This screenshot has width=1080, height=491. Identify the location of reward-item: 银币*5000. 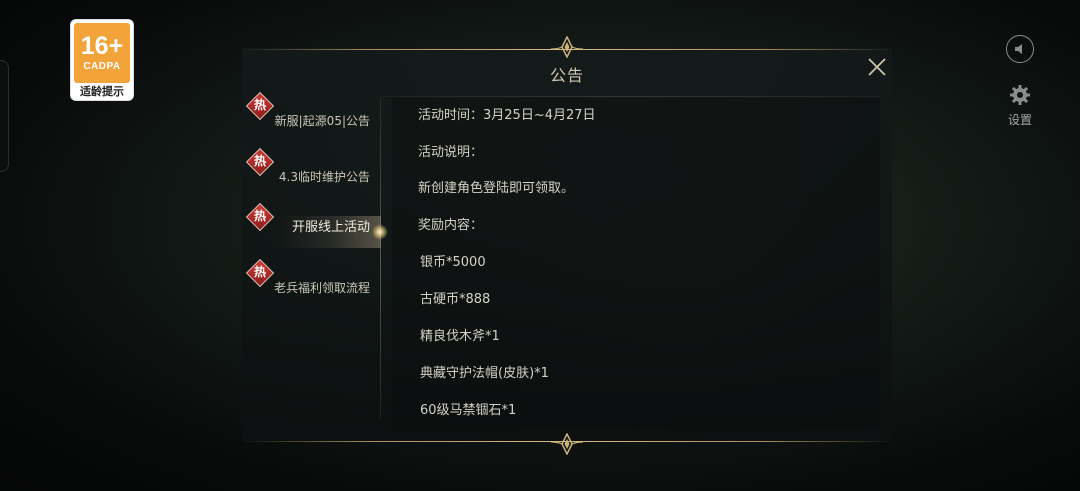
(453, 262).